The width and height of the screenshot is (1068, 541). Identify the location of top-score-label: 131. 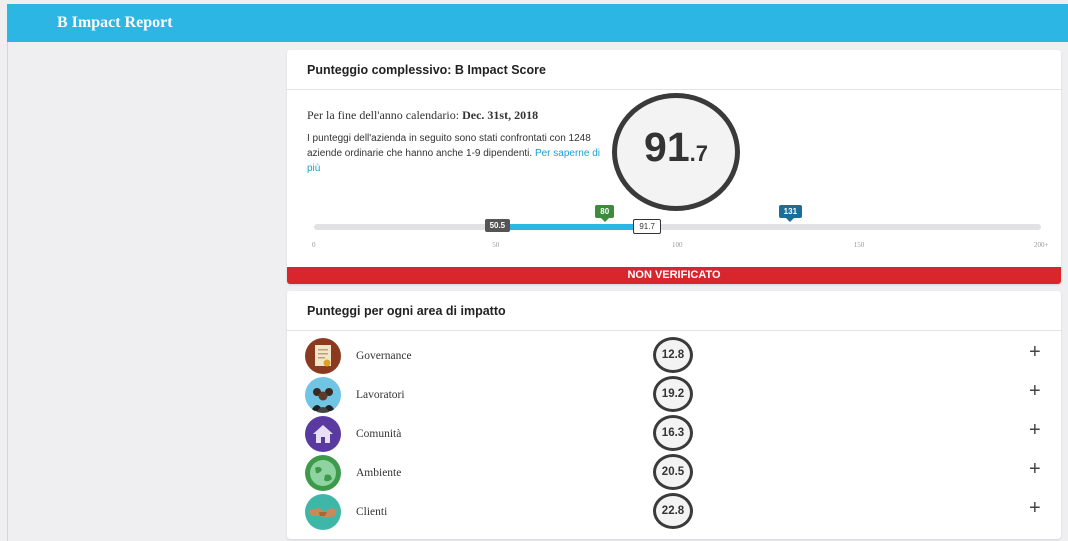
(790, 211).